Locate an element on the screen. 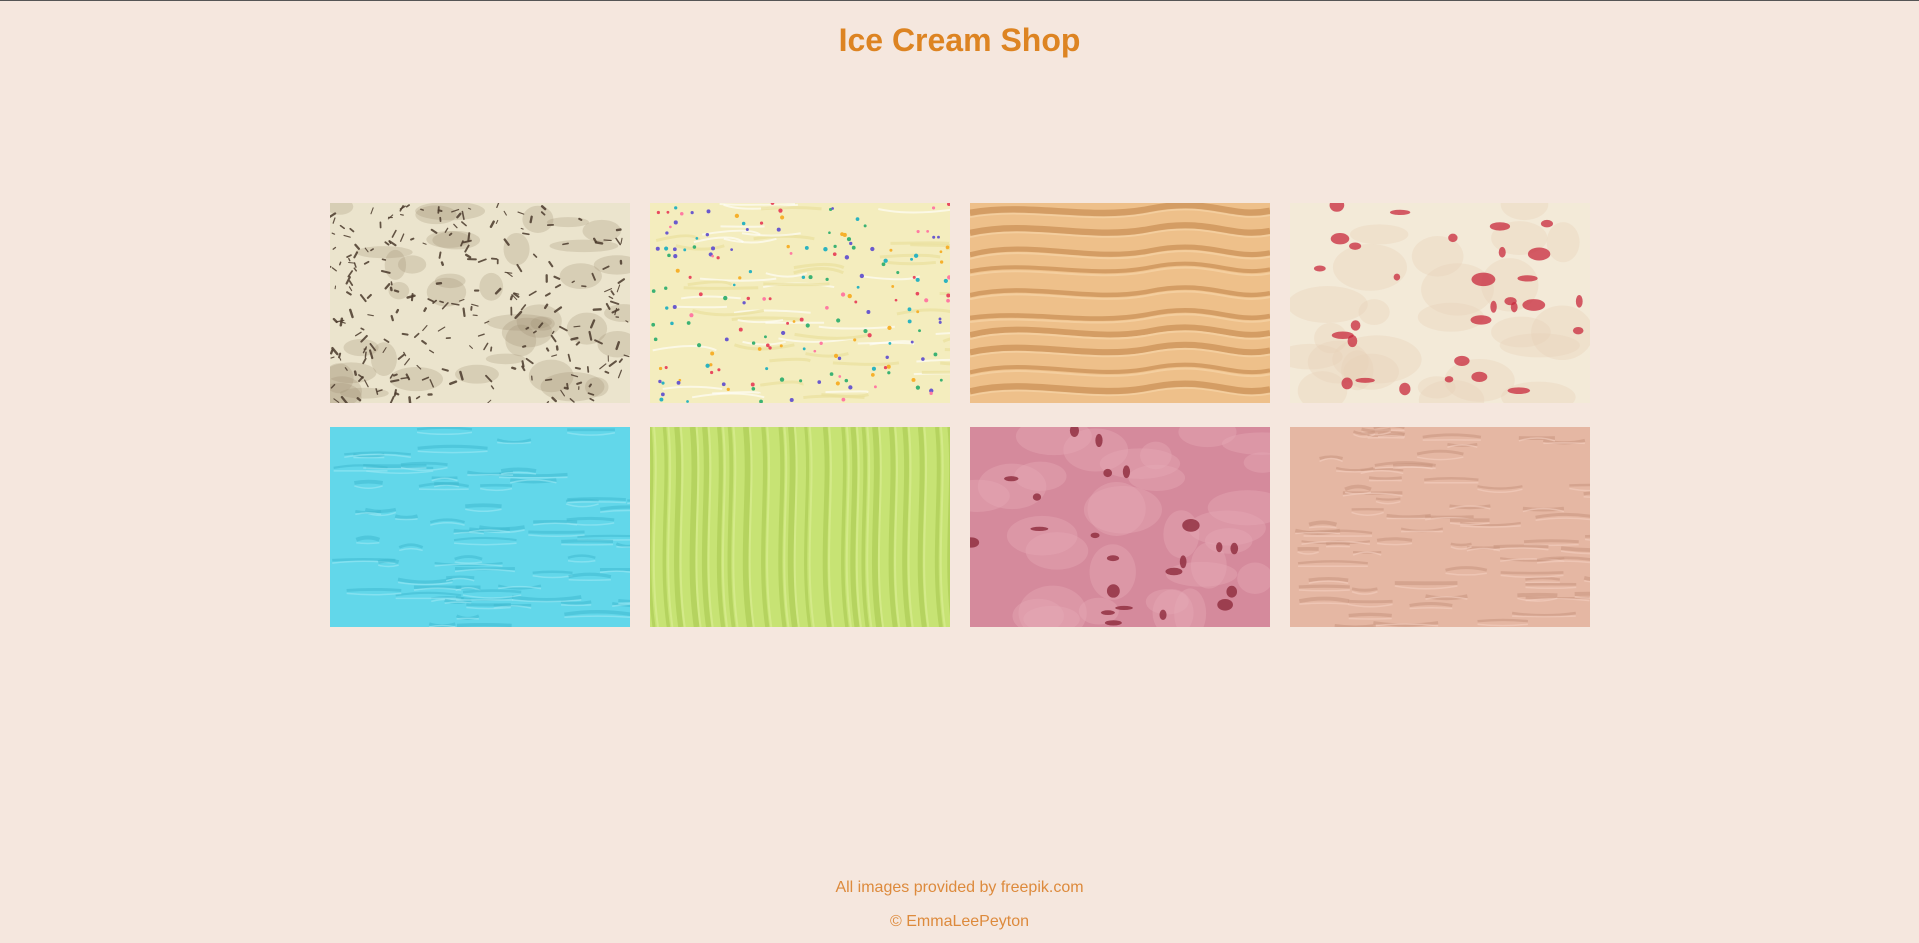 The height and width of the screenshot is (943, 1919). cherry-vanilla-ice-cream-image is located at coordinates (1440, 303).